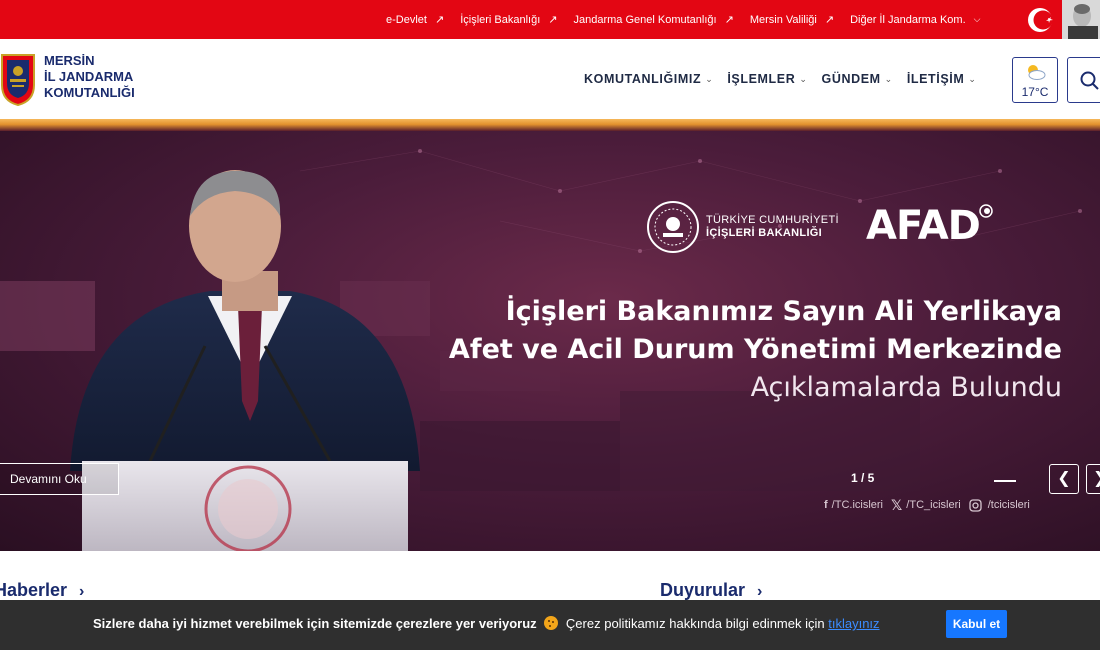 The height and width of the screenshot is (650, 1100). Describe the element at coordinates (986, 211) in the screenshot. I see `afad-crescent-icon` at that location.